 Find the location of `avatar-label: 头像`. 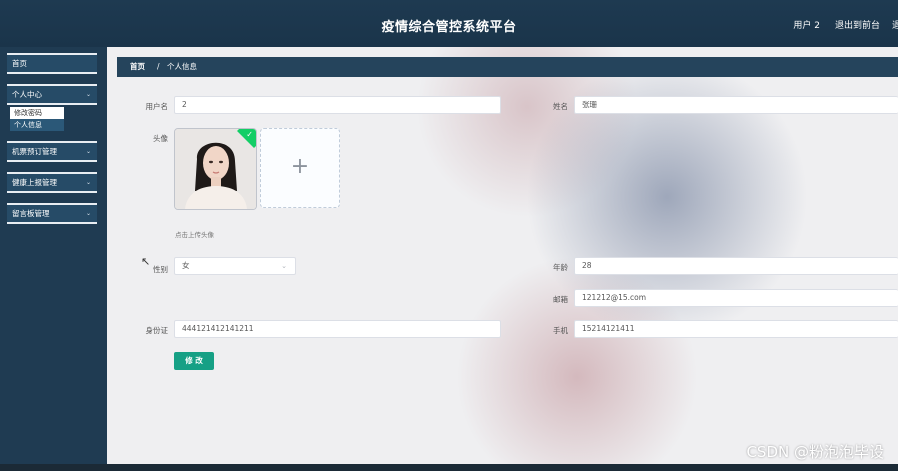

avatar-label: 头像 is located at coordinates (160, 138).